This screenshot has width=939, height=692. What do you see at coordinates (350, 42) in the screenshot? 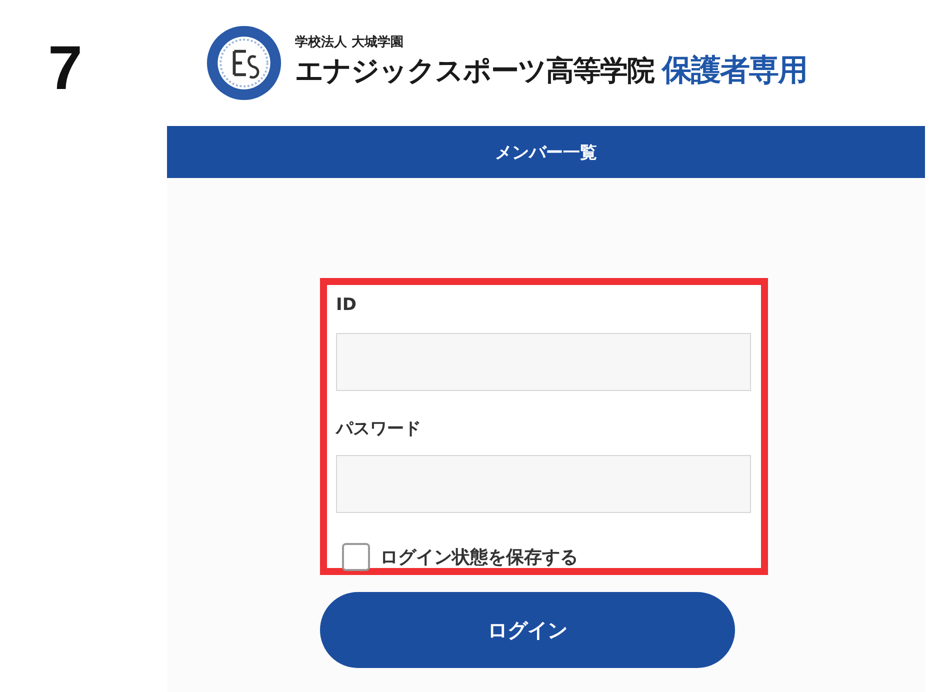
I see `organization-name: 学校法人 大城学園` at bounding box center [350, 42].